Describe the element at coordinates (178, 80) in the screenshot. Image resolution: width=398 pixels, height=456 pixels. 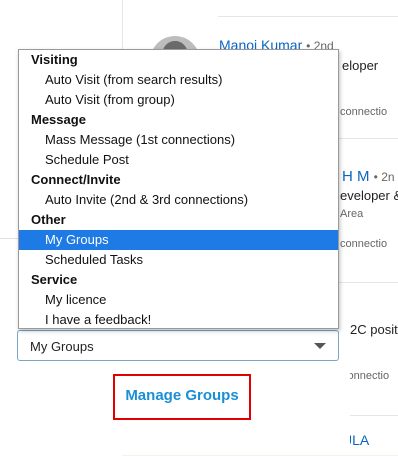
I see `option-auto-visit-search: Auto Visit (from search results)` at that location.